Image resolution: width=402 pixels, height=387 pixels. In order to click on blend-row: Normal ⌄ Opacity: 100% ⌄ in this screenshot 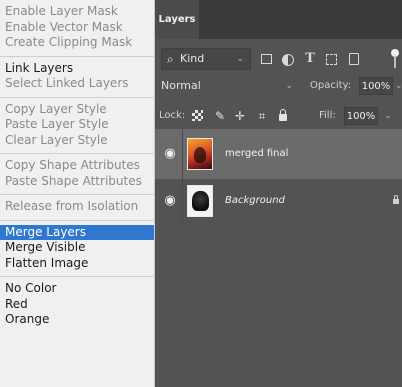, I will do `click(278, 86)`.